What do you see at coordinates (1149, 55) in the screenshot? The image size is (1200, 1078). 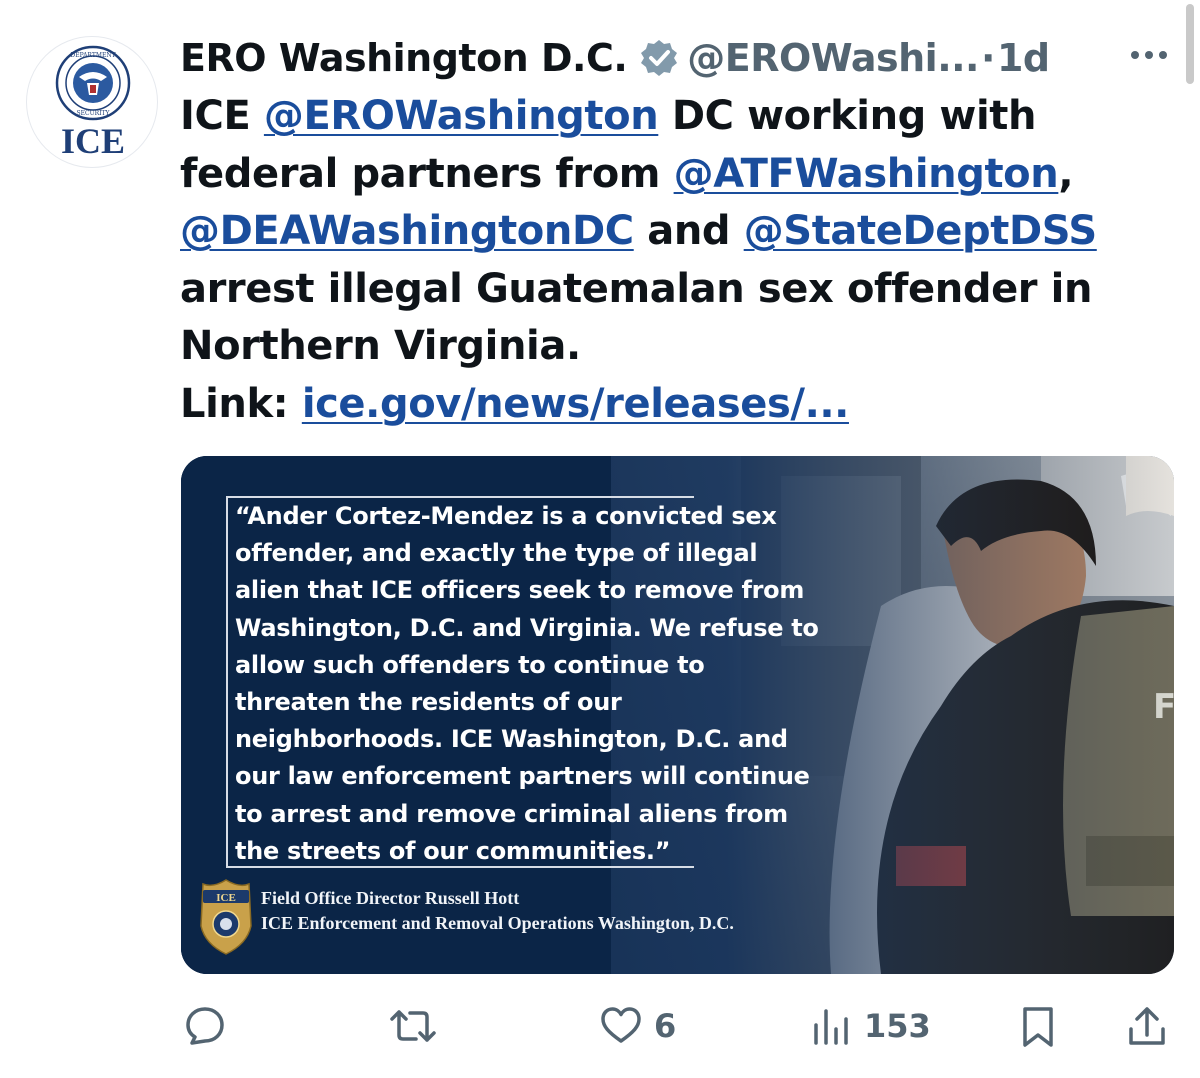 I see `more-options-icon` at bounding box center [1149, 55].